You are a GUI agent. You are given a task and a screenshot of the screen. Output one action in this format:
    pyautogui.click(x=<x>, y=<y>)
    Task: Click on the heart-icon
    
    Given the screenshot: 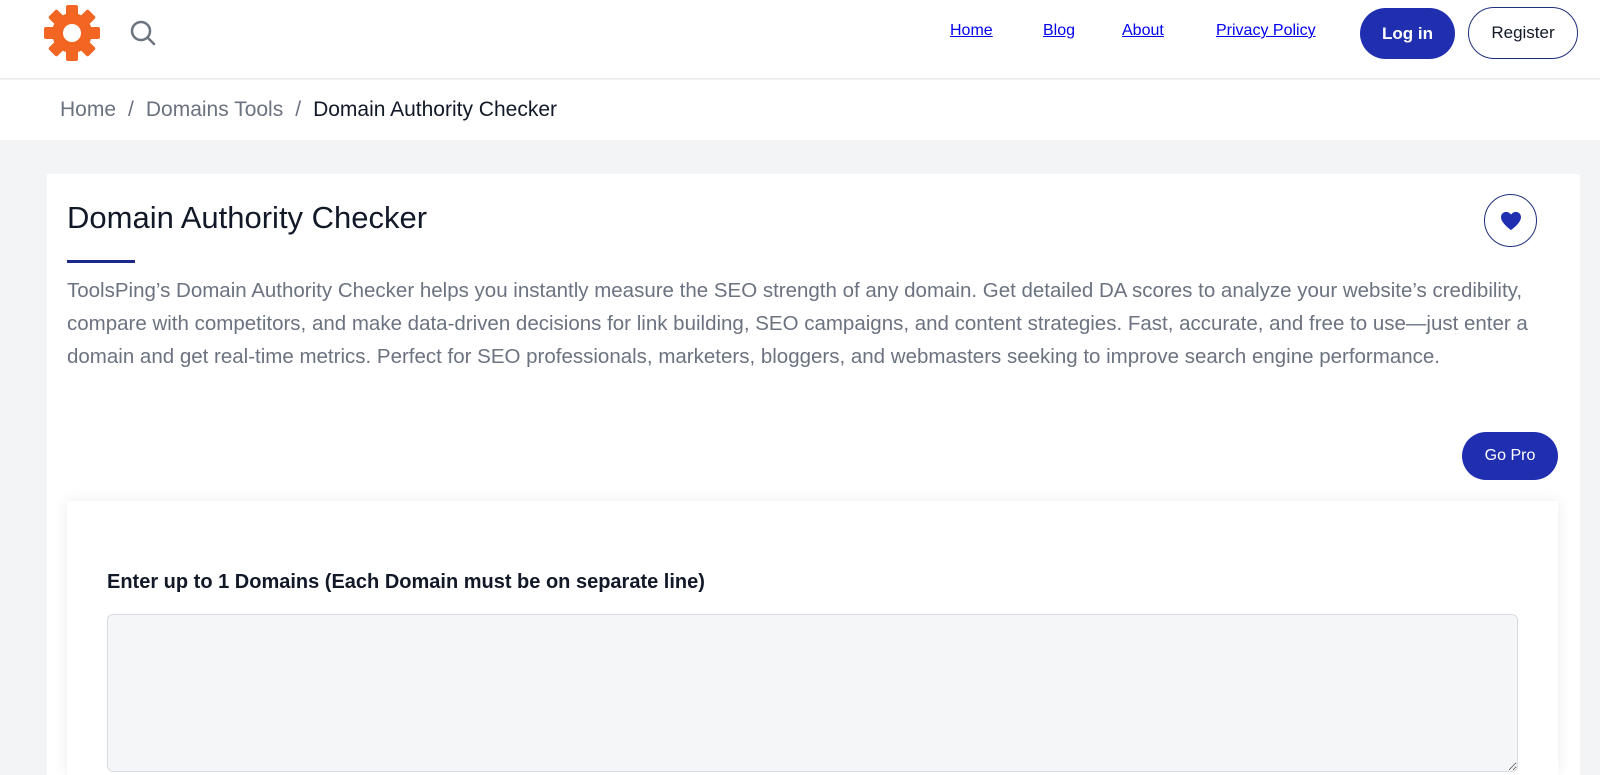 What is the action you would take?
    pyautogui.click(x=1510, y=220)
    